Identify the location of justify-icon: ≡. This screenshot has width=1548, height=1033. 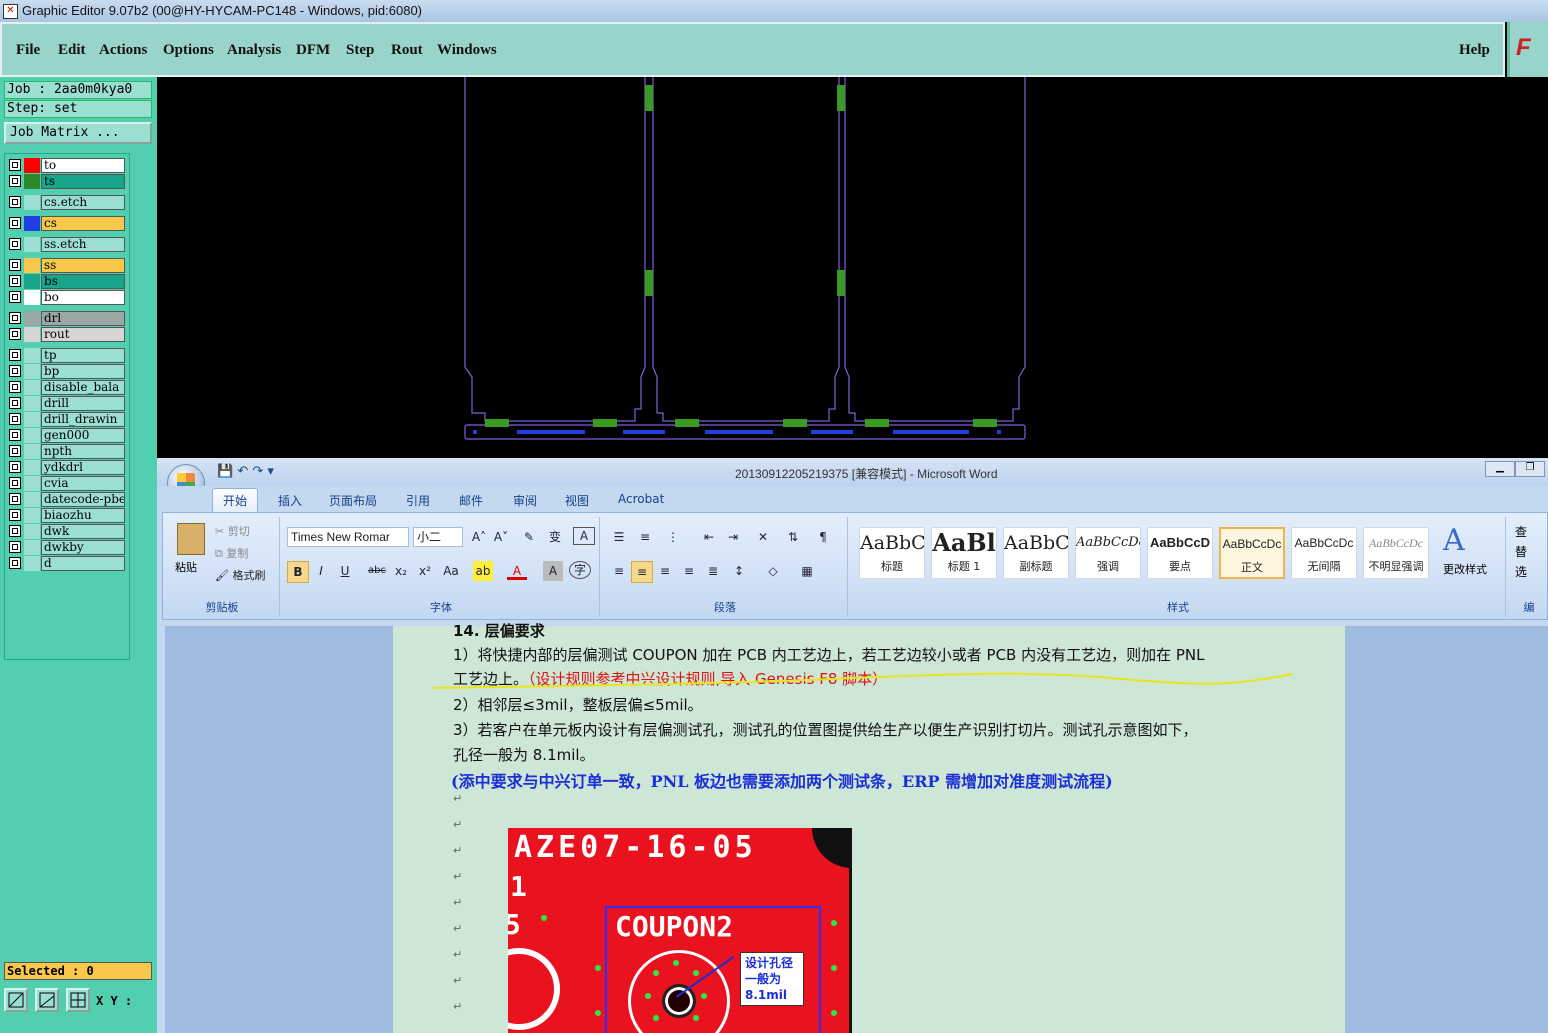
(689, 571).